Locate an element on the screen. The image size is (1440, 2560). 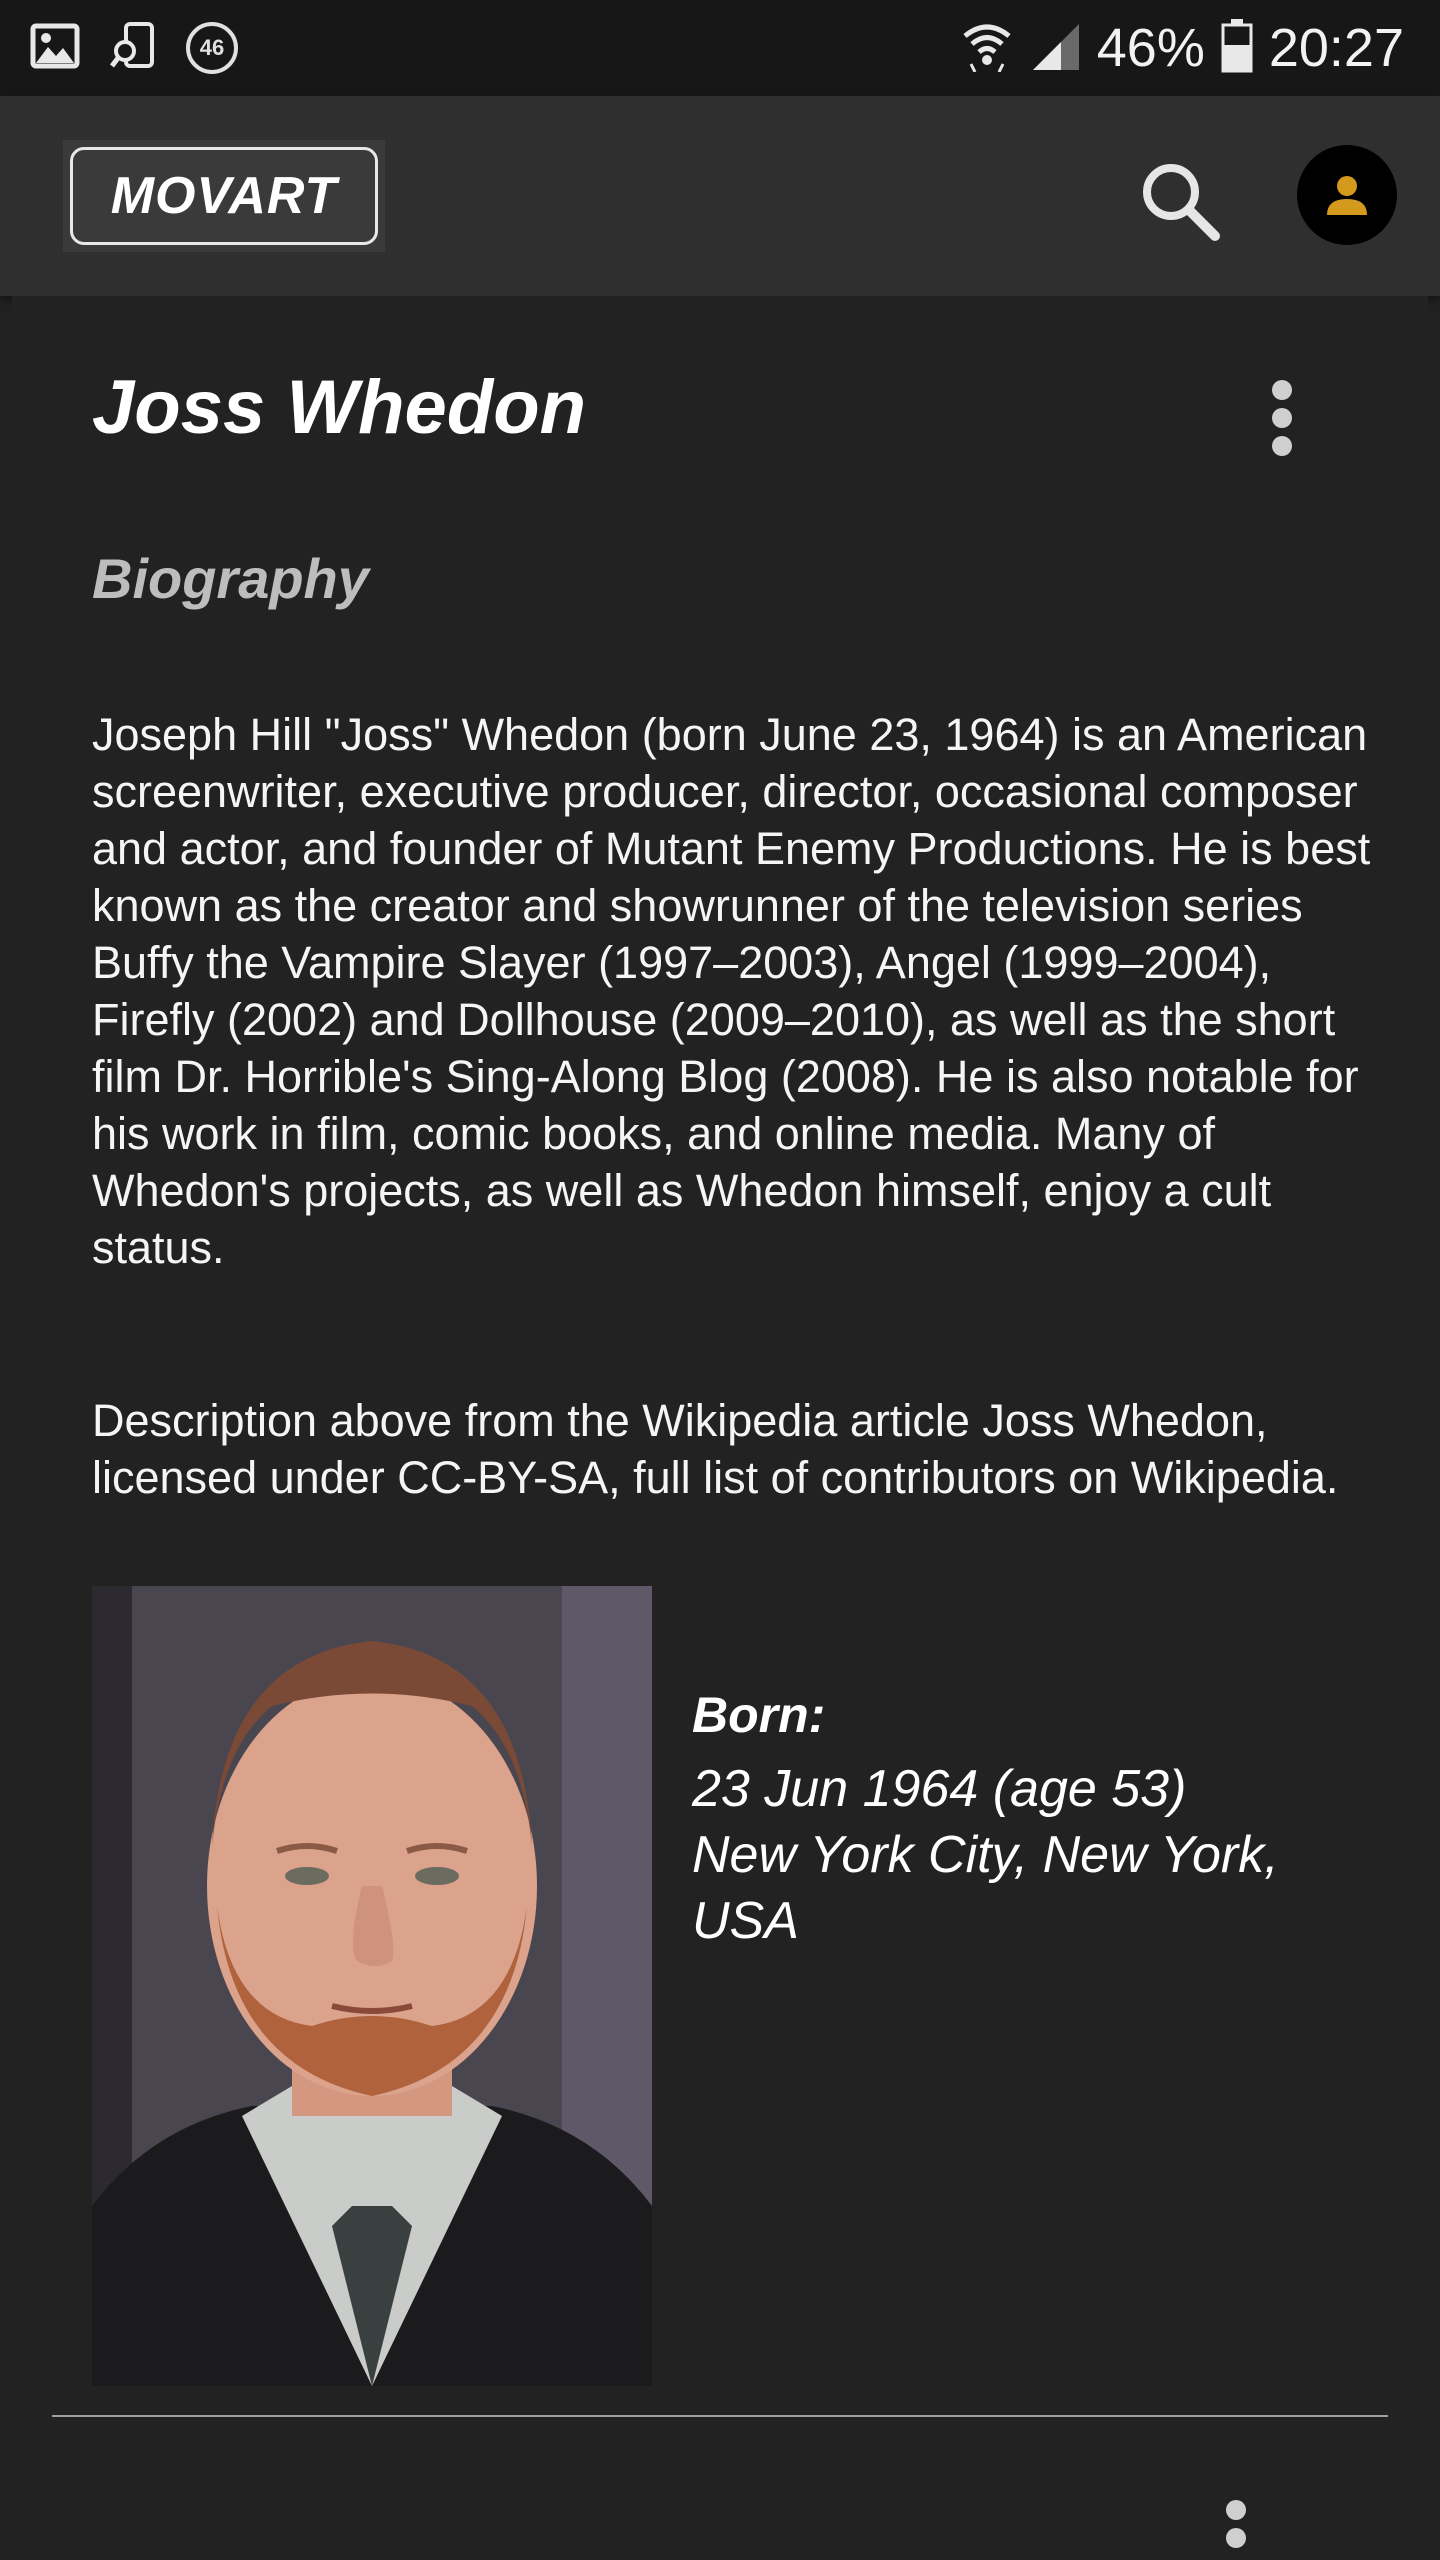
search-icon is located at coordinates (1181, 202).